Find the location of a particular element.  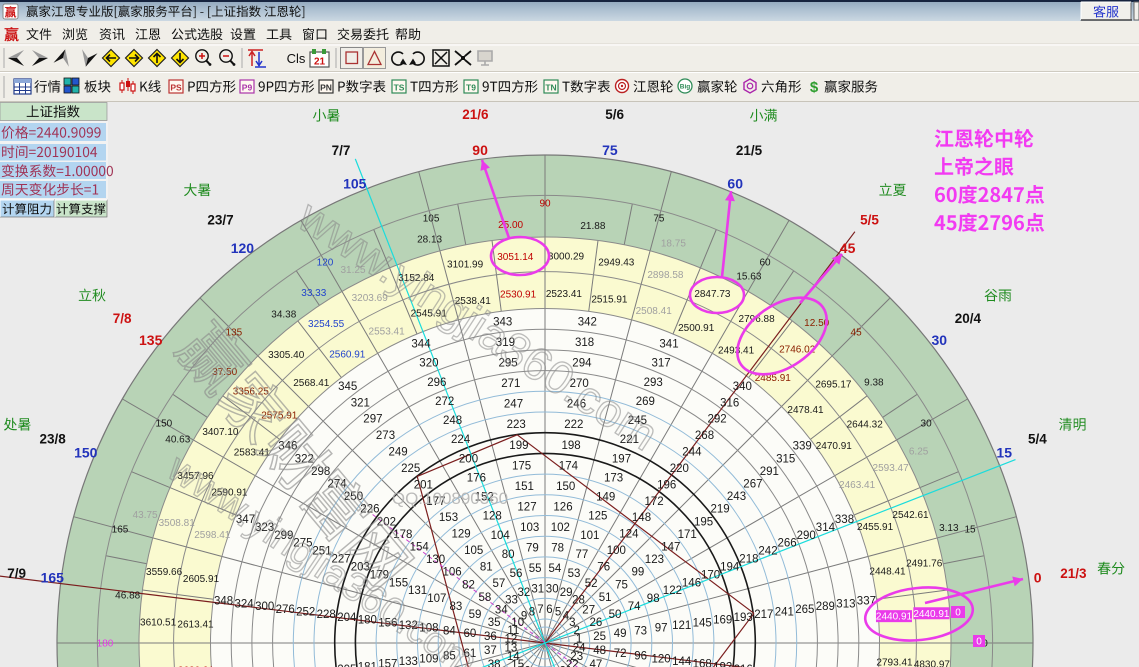

svg-text: 181 is located at coordinates (367, 664).